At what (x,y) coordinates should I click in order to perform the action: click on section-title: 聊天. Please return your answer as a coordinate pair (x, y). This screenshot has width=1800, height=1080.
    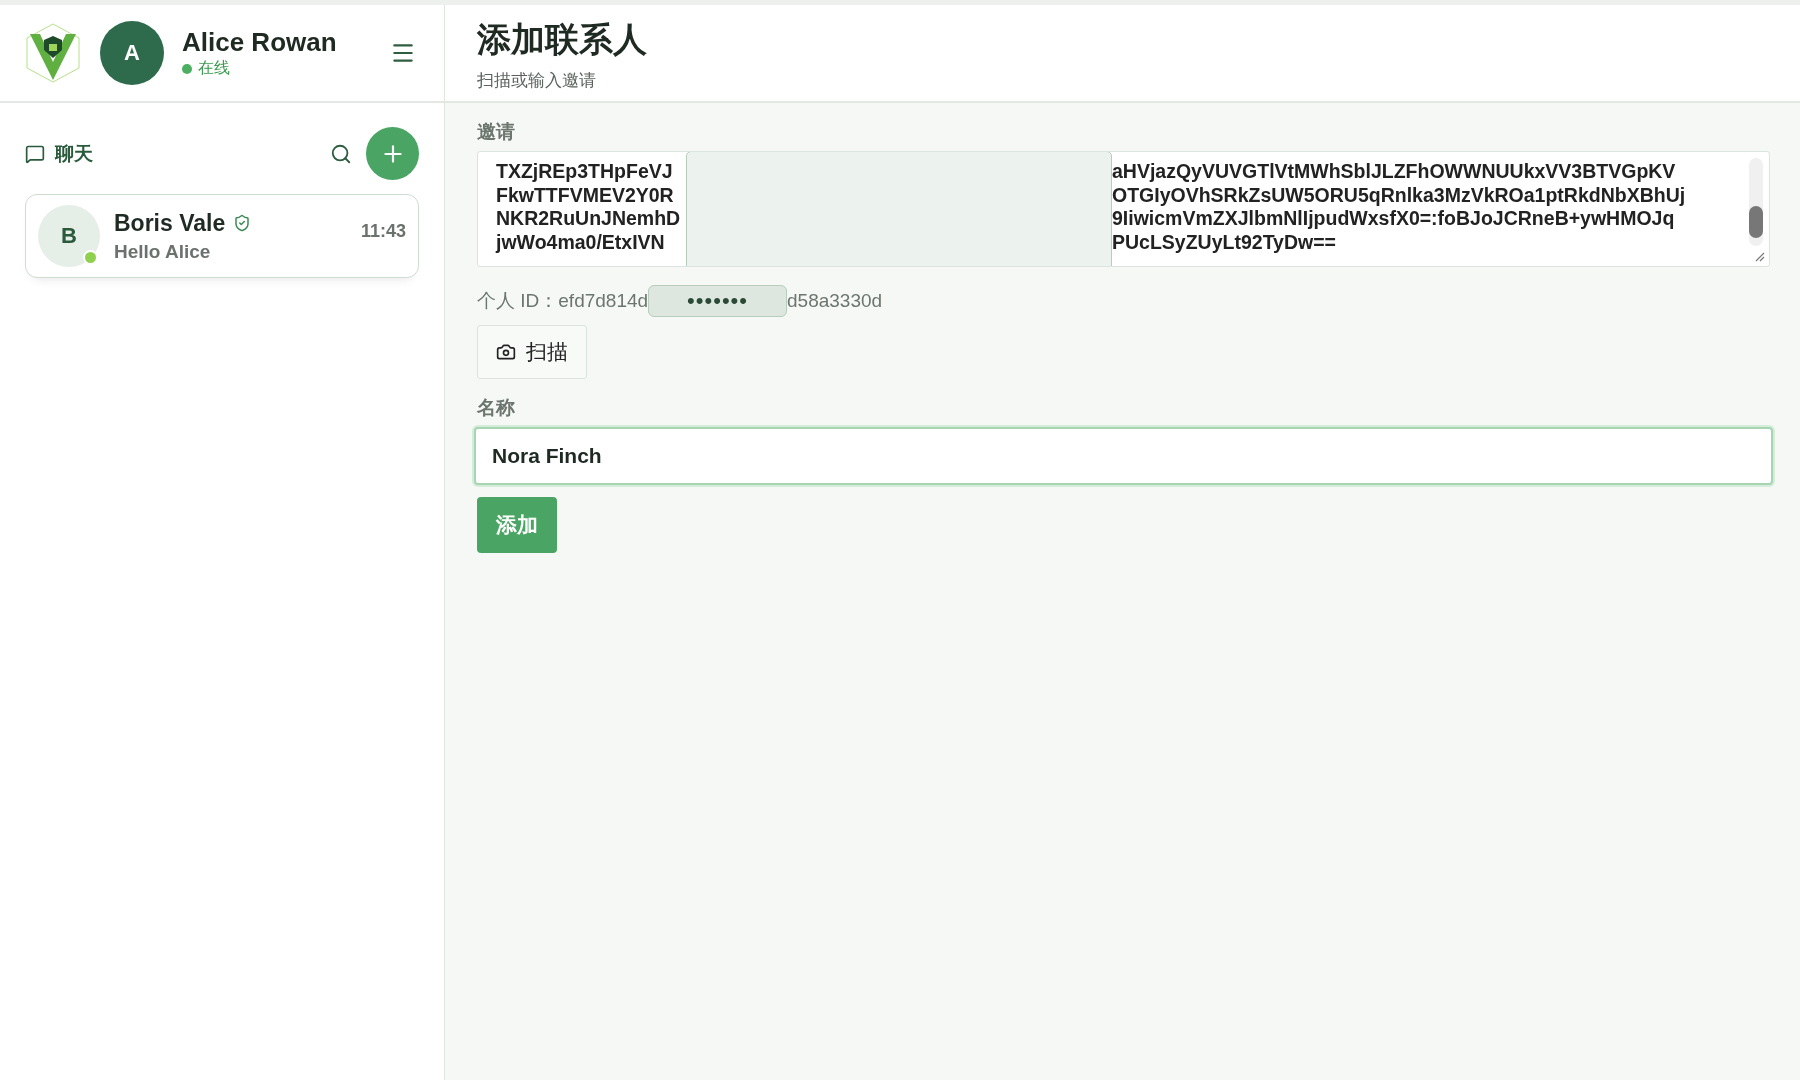
    Looking at the image, I should click on (74, 153).